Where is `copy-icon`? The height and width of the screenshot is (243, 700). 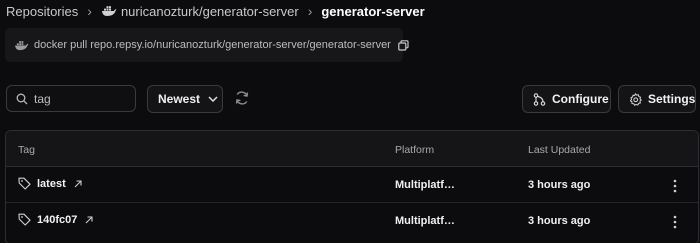
copy-icon is located at coordinates (403, 45).